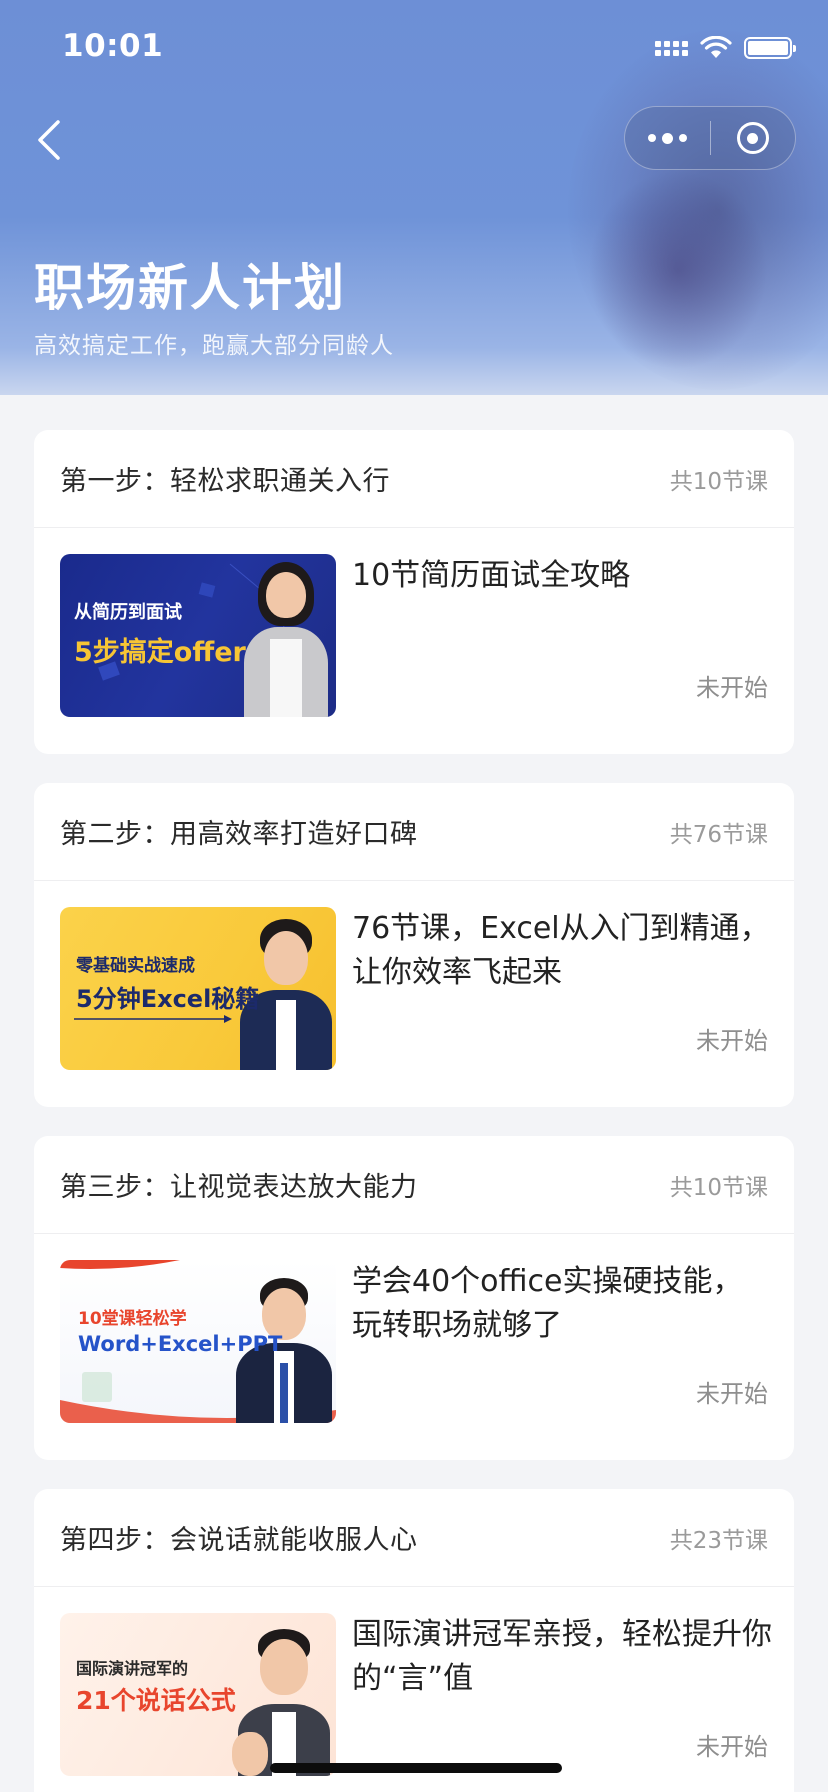 The width and height of the screenshot is (828, 1792). Describe the element at coordinates (153, 1019) in the screenshot. I see `thumbnail-arrow` at that location.